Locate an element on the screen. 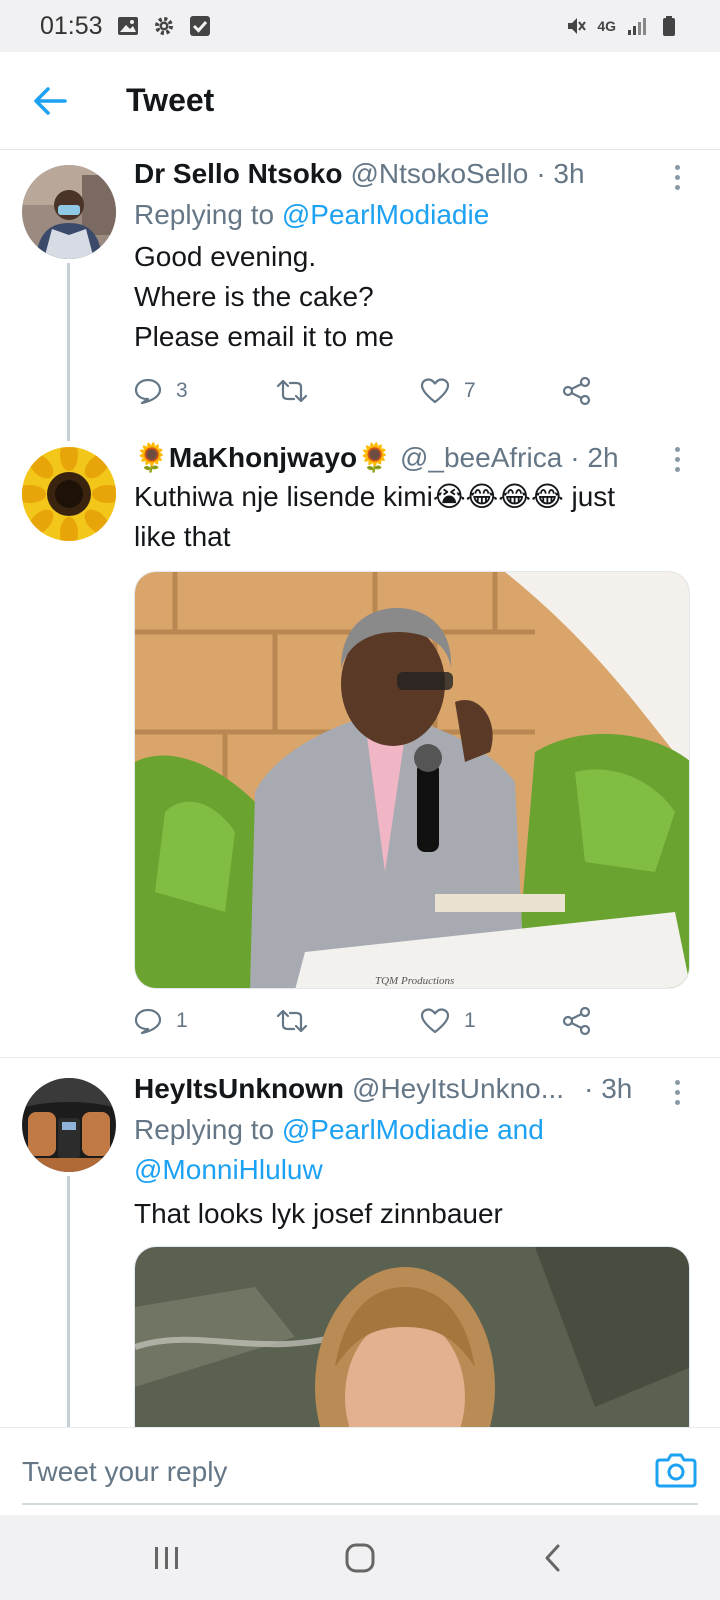 The width and height of the screenshot is (720, 1600). reply-count: 3 is located at coordinates (182, 390).